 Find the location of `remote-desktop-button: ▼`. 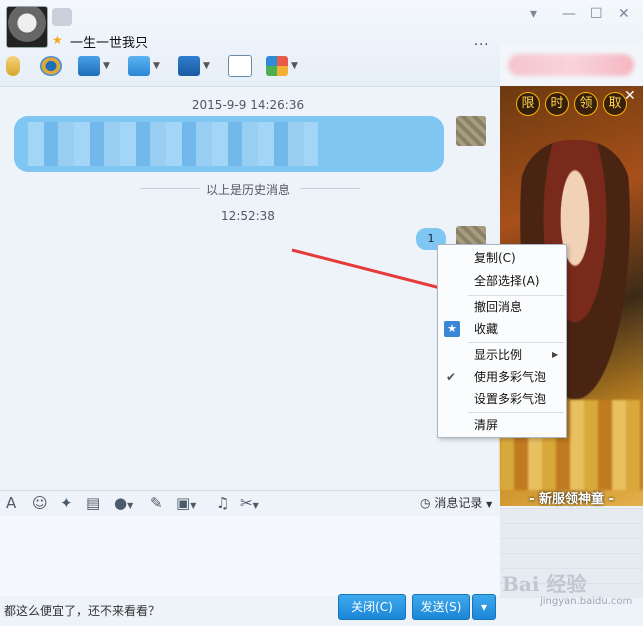

remote-desktop-button: ▼ is located at coordinates (94, 66).